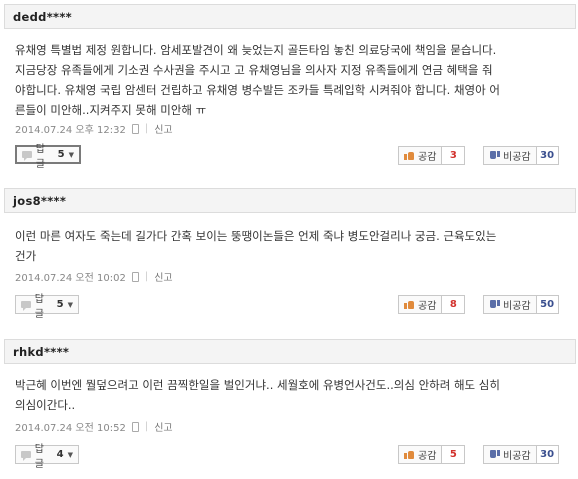 Image resolution: width=578 pixels, height=479 pixels. I want to click on comment-date: 2014.07.24 오전 10:02, so click(70, 278).